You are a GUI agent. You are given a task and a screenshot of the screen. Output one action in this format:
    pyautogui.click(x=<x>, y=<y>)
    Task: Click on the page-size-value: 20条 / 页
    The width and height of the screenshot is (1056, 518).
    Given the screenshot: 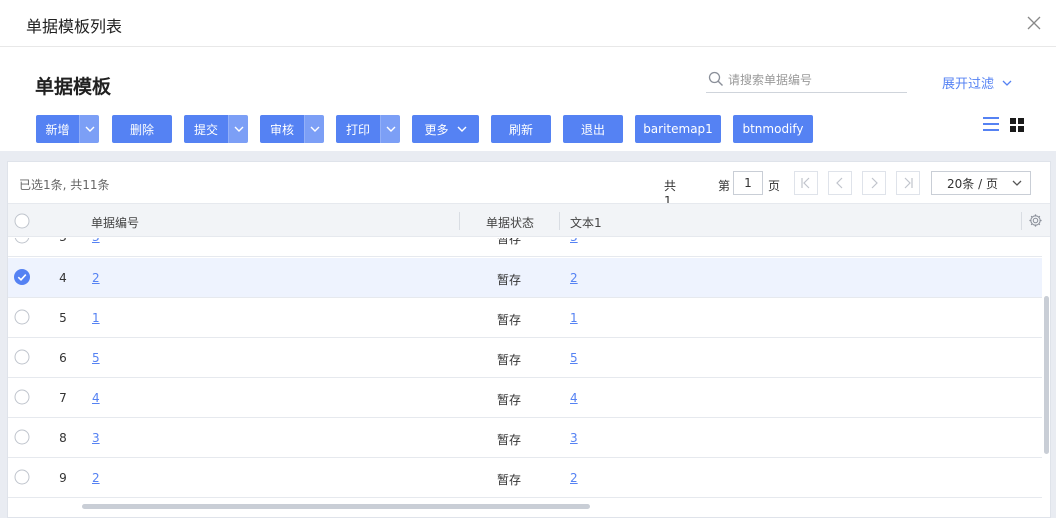 What is the action you would take?
    pyautogui.click(x=972, y=183)
    